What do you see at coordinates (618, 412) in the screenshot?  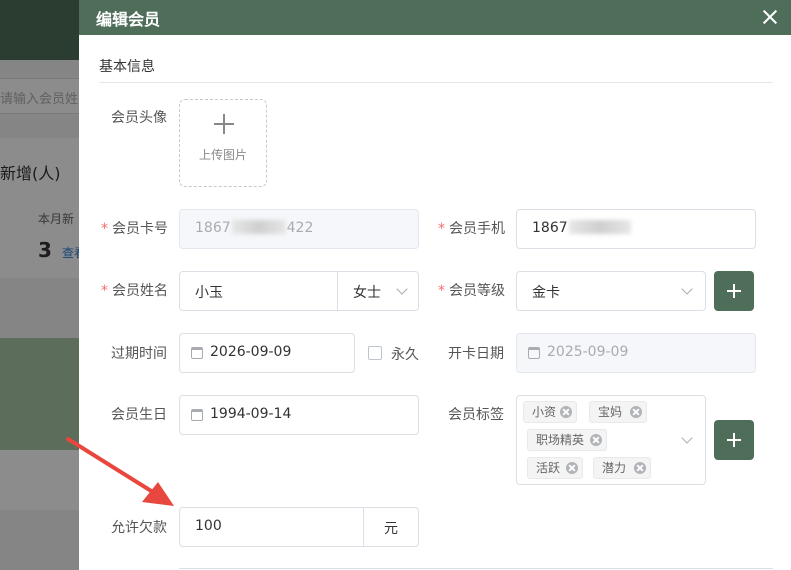 I see `tag-item: 宝妈` at bounding box center [618, 412].